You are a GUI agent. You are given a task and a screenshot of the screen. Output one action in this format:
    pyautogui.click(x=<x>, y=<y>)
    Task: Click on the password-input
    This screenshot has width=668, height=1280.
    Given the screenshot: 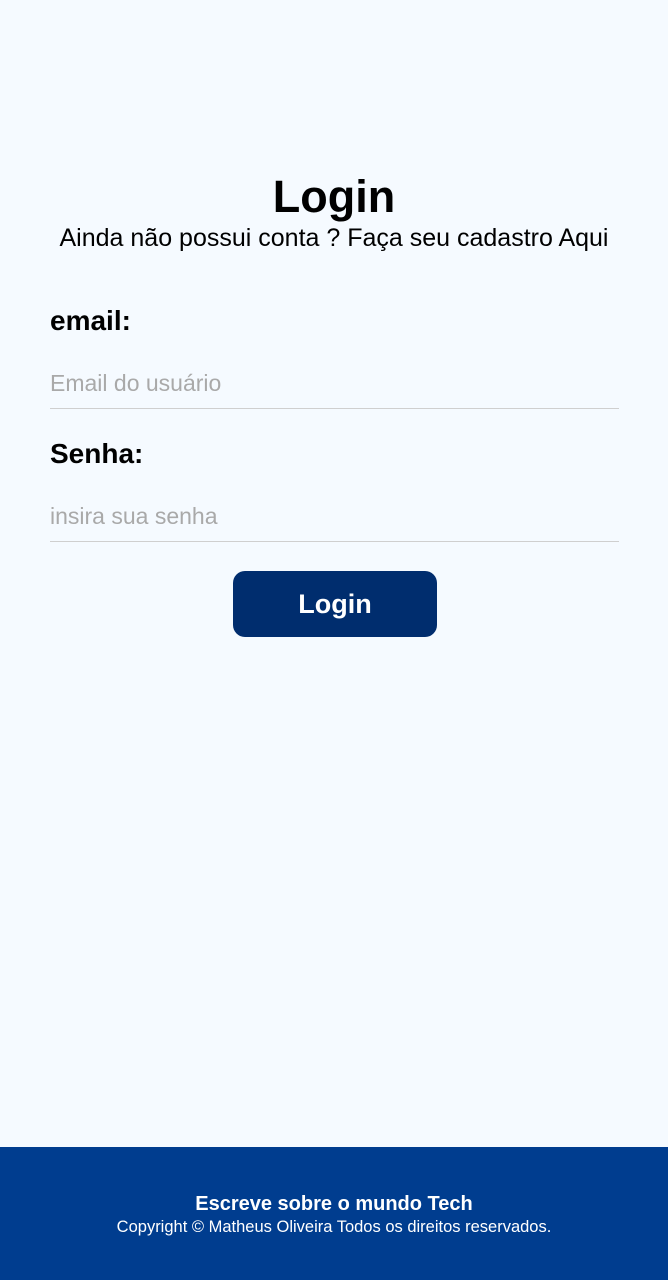 What is the action you would take?
    pyautogui.click(x=334, y=517)
    